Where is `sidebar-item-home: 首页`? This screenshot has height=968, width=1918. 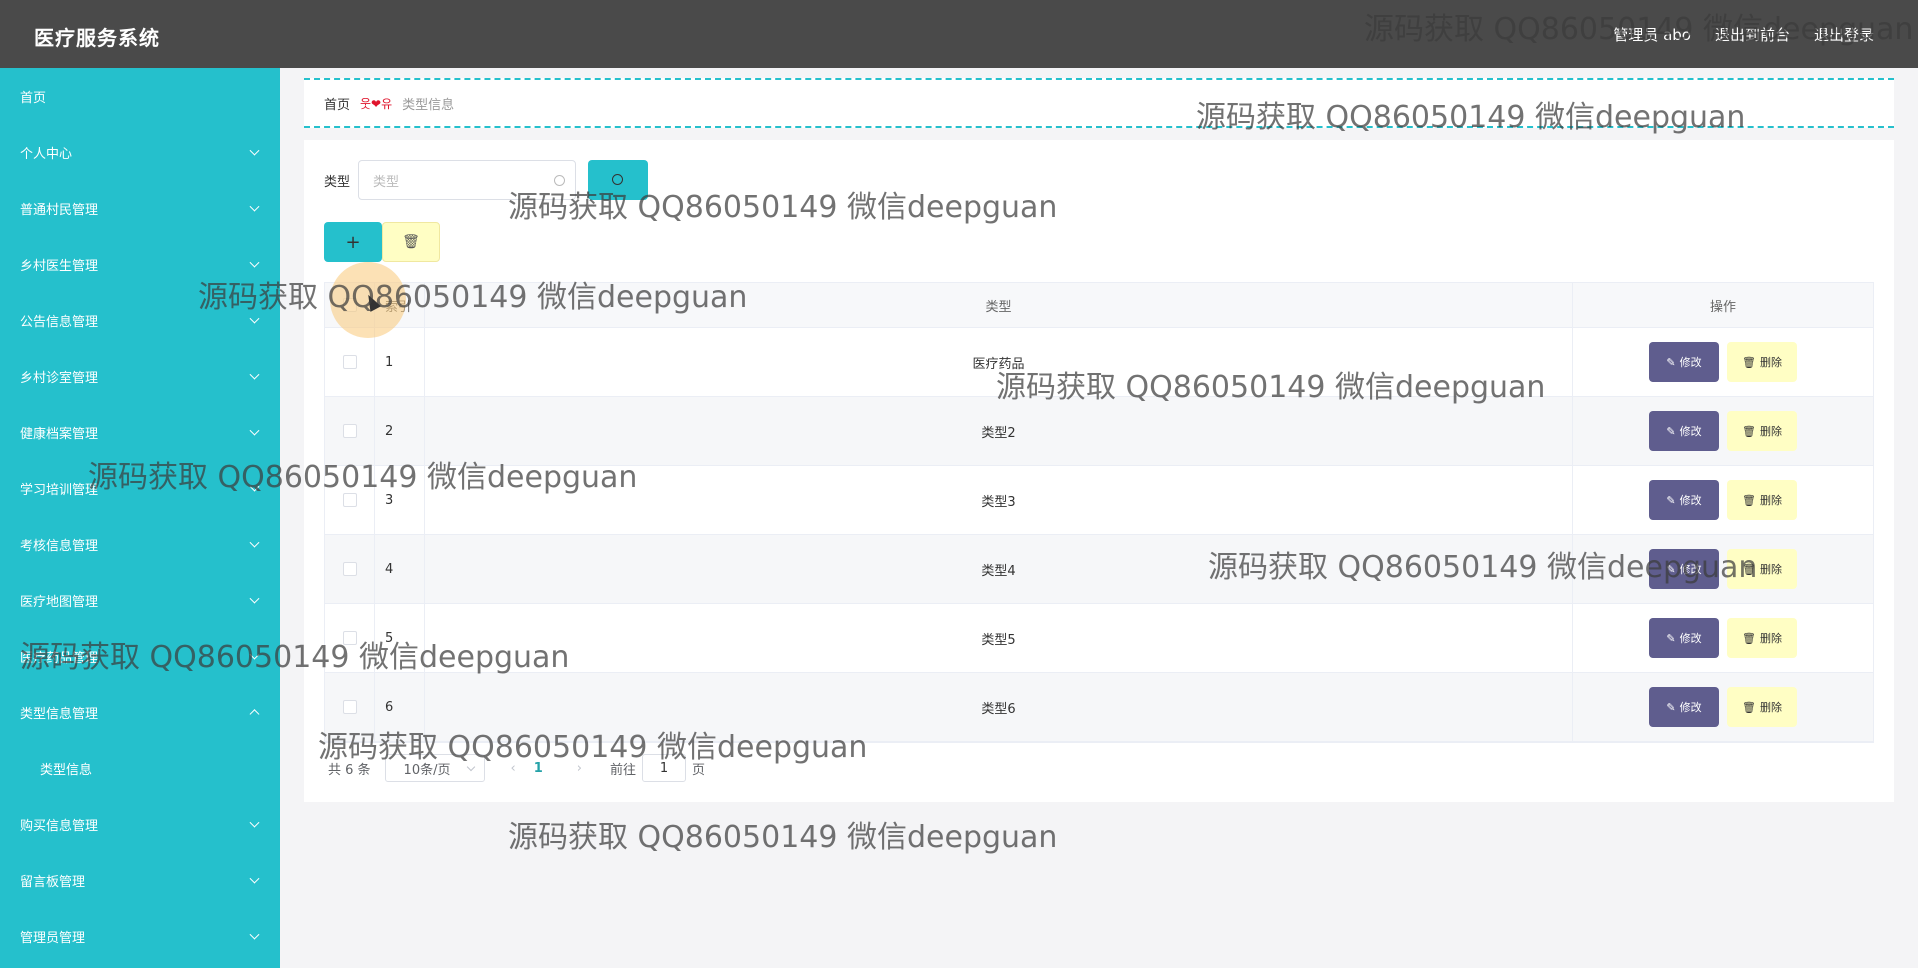 sidebar-item-home: 首页 is located at coordinates (140, 96).